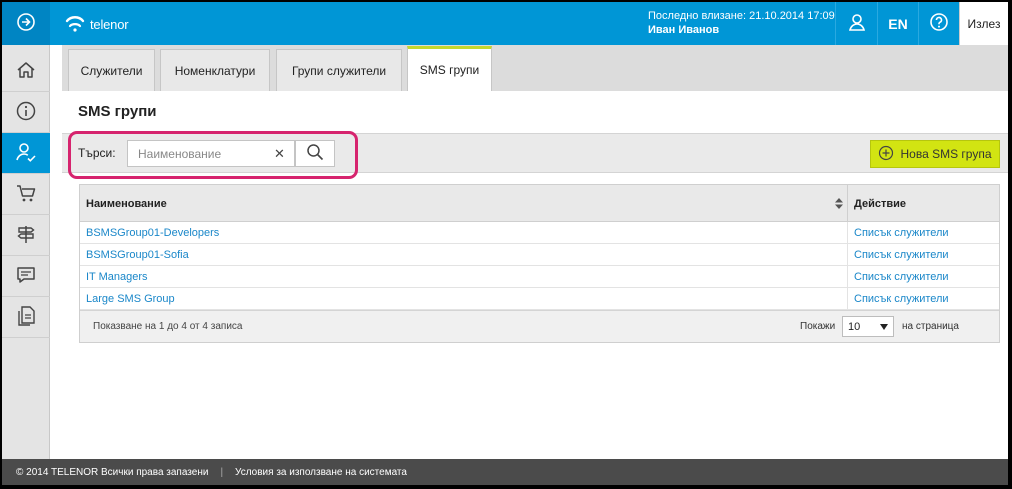  Describe the element at coordinates (152, 233) in the screenshot. I see `group-name-link: BSMSGroup01-Developers` at that location.